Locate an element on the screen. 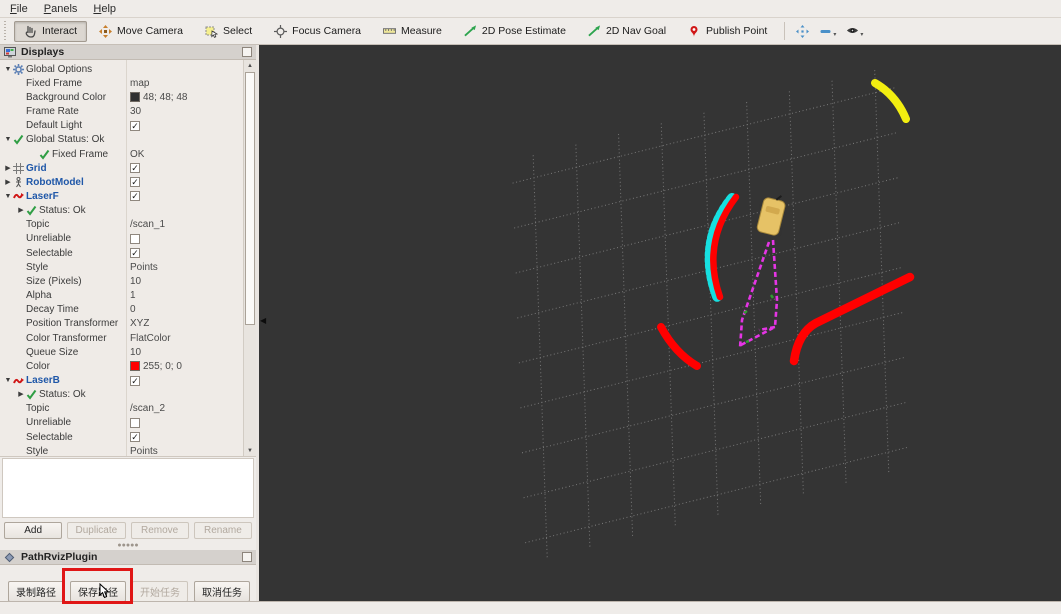 The width and height of the screenshot is (1061, 614). save-path-button: 保存路径 is located at coordinates (98, 591).